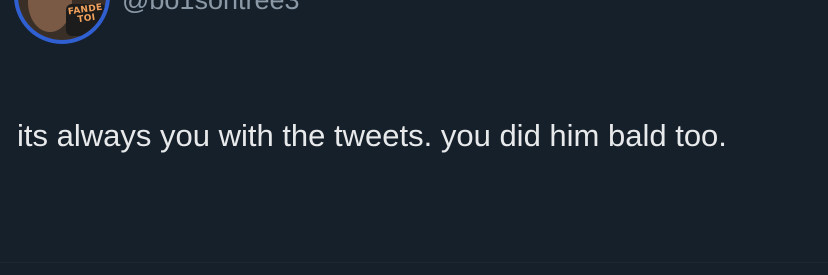 Image resolution: width=828 pixels, height=275 pixels. I want to click on avatar: FANDE TOI, so click(62, 22).